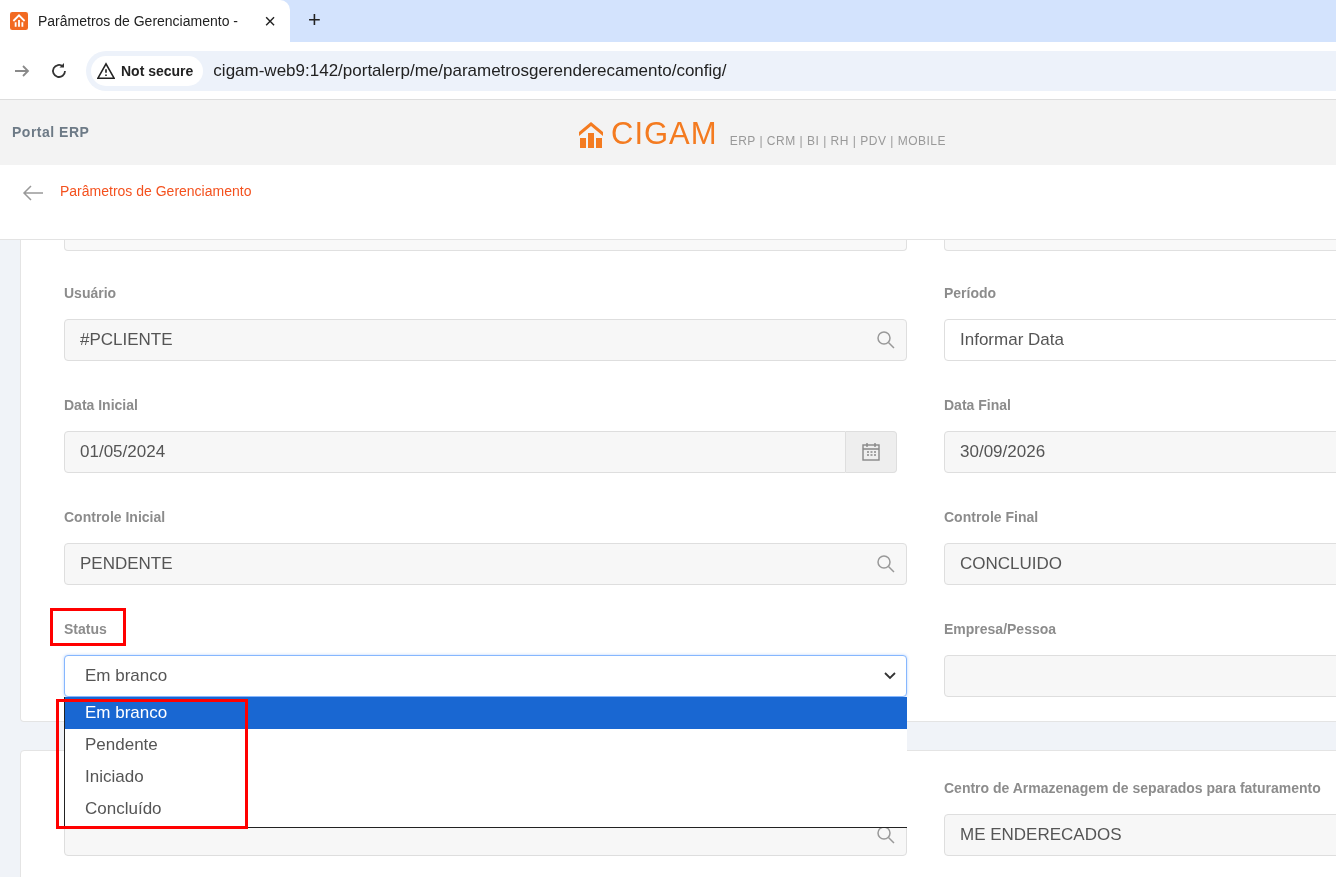 This screenshot has width=1336, height=877. I want to click on security-chip: Not secure, so click(147, 70).